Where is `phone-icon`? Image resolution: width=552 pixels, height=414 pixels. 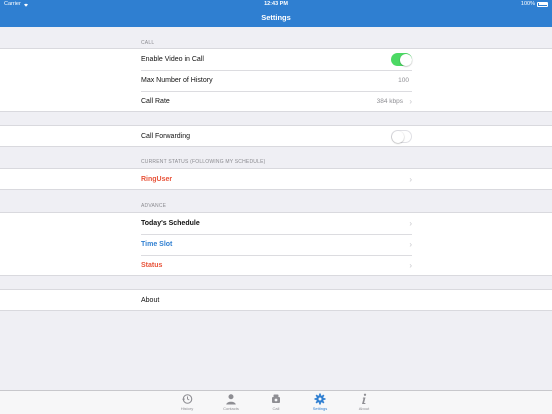 phone-icon is located at coordinates (276, 398).